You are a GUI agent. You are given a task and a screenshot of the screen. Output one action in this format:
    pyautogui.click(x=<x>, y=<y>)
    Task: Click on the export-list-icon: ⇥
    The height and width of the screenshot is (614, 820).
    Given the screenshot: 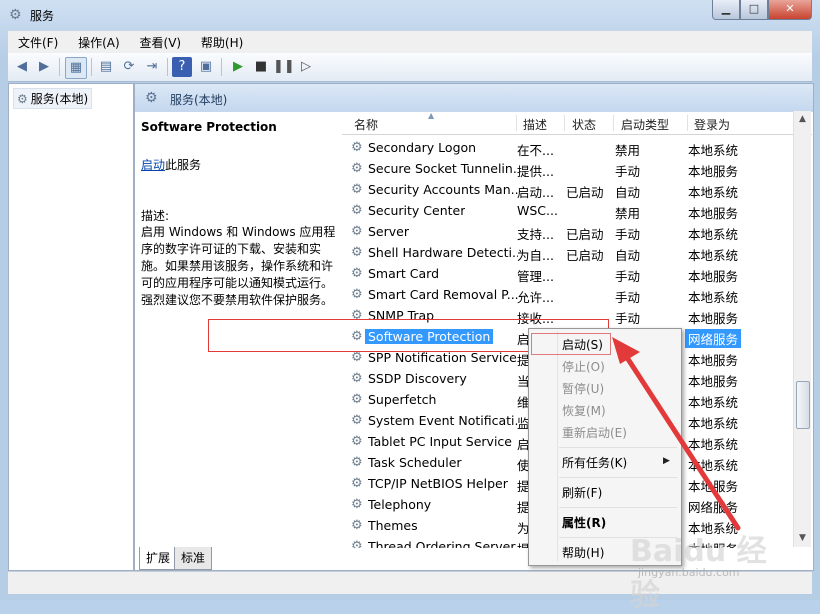 What is the action you would take?
    pyautogui.click(x=152, y=67)
    